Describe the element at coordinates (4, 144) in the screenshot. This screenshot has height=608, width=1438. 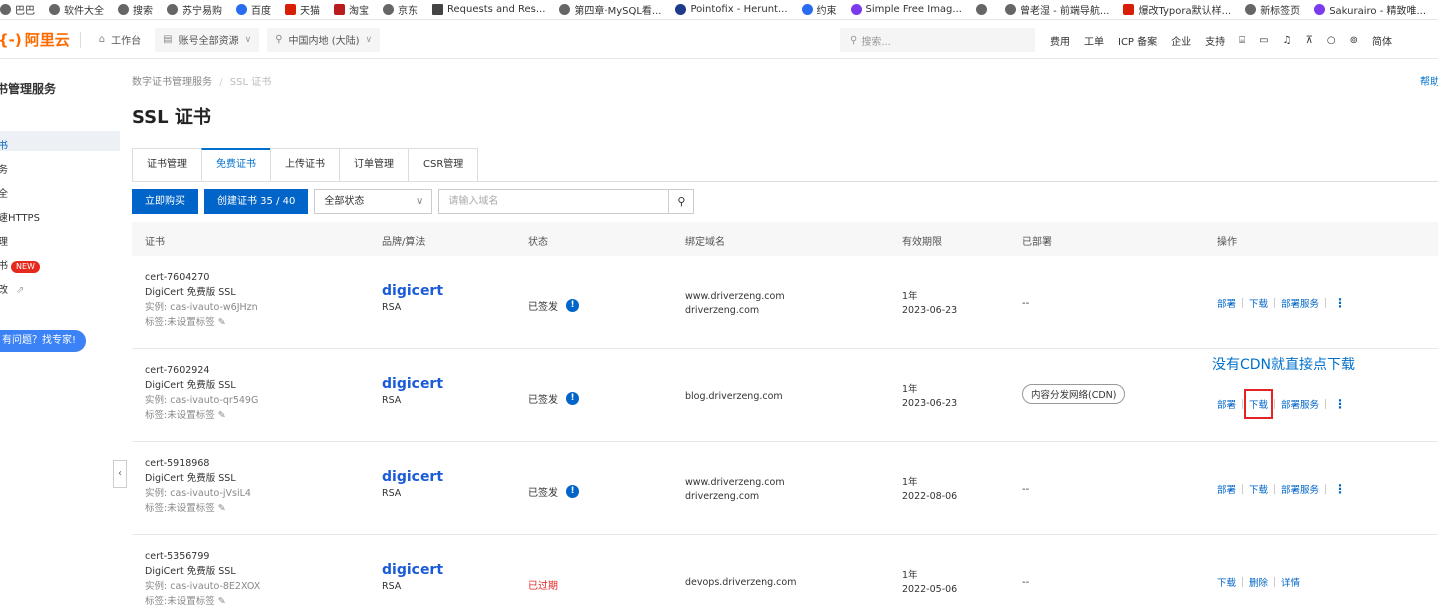
I see `sidebar-item-ssl: 书` at that location.